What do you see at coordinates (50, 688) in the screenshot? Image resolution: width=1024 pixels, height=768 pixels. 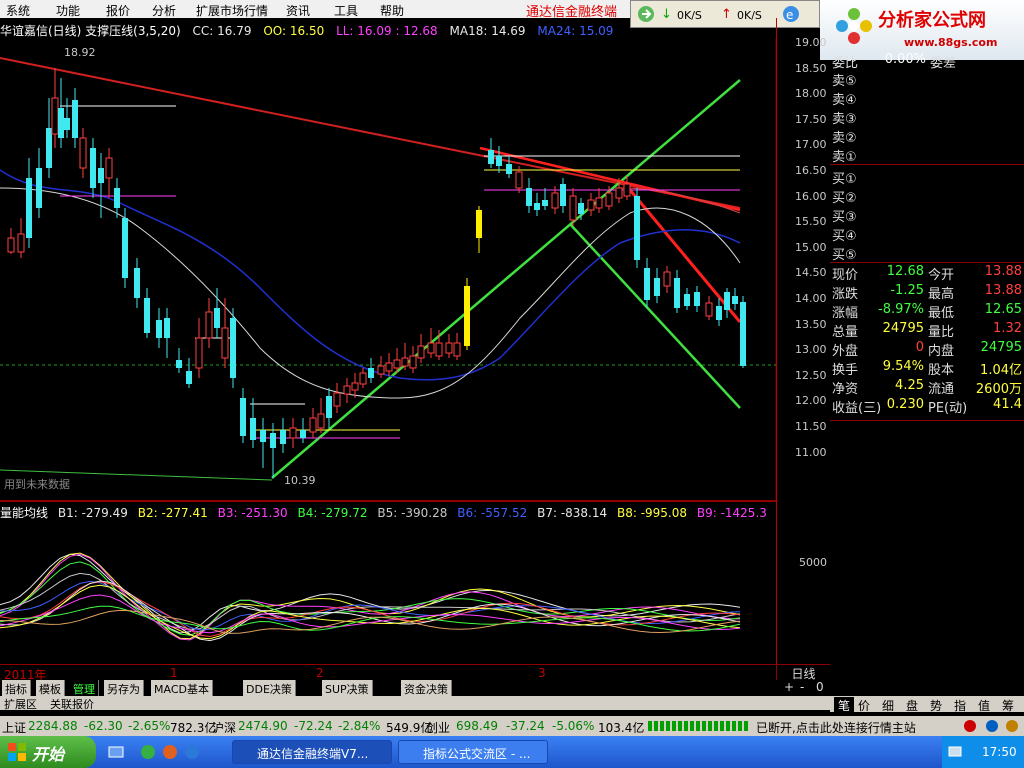 I see `indicator-tab-1: 模板` at bounding box center [50, 688].